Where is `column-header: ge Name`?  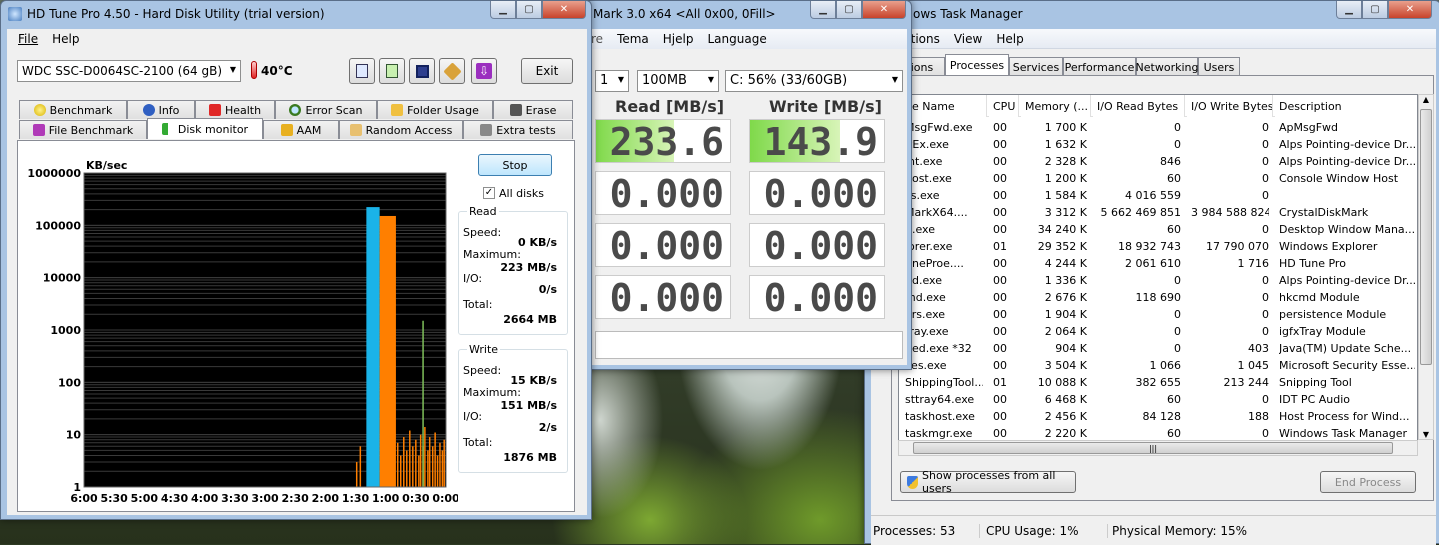
column-header: ge Name is located at coordinates (944, 106).